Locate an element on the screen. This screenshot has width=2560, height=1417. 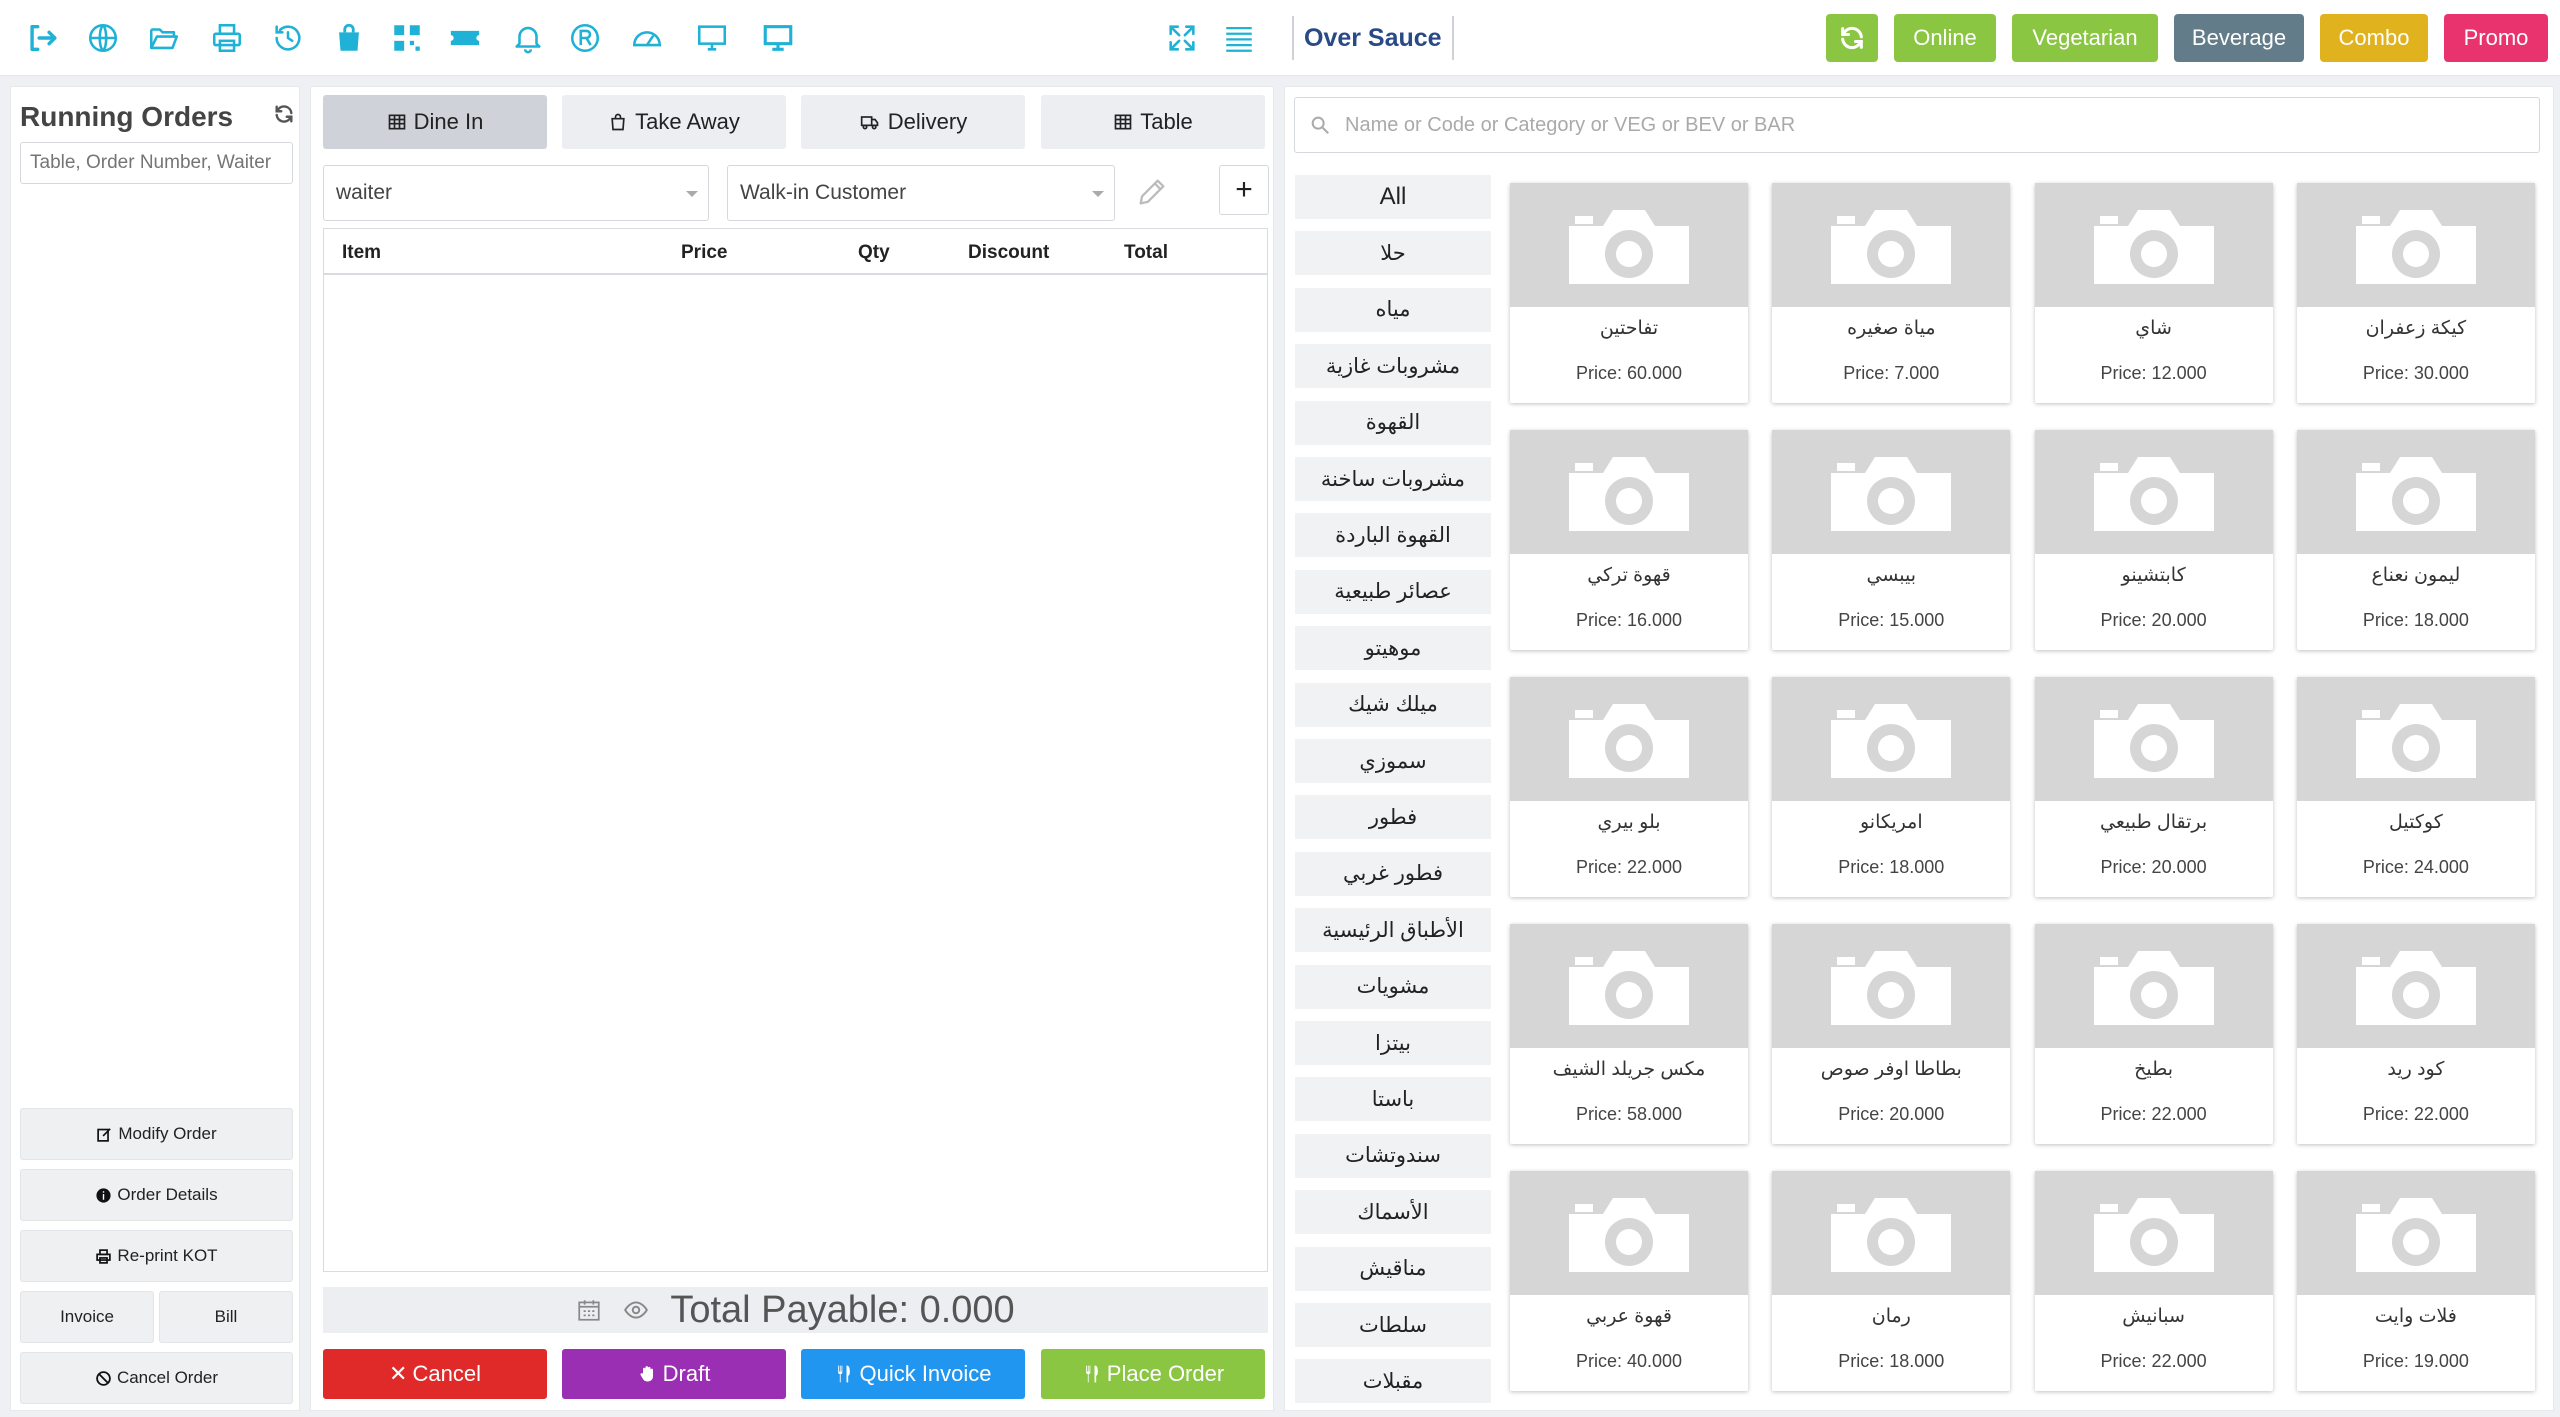
folder-open-icon is located at coordinates (164, 38).